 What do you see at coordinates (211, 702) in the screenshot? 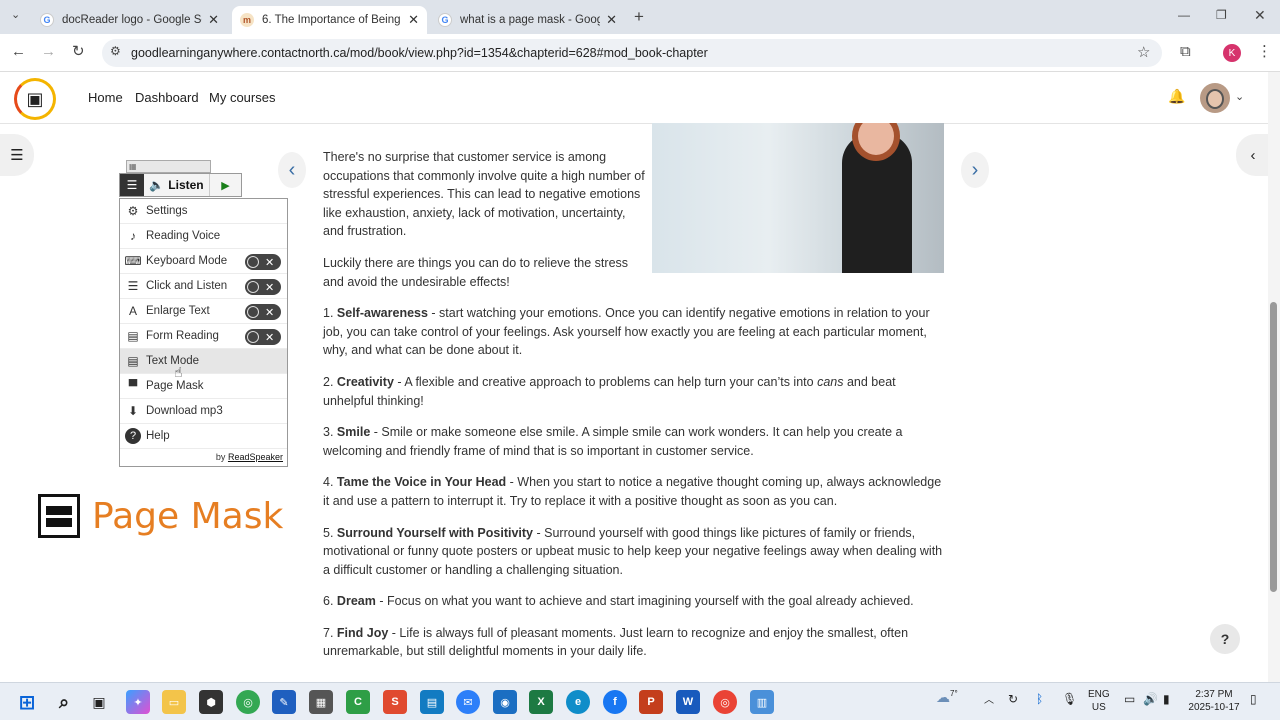
I see `app-cube-icon: ⬢` at bounding box center [211, 702].